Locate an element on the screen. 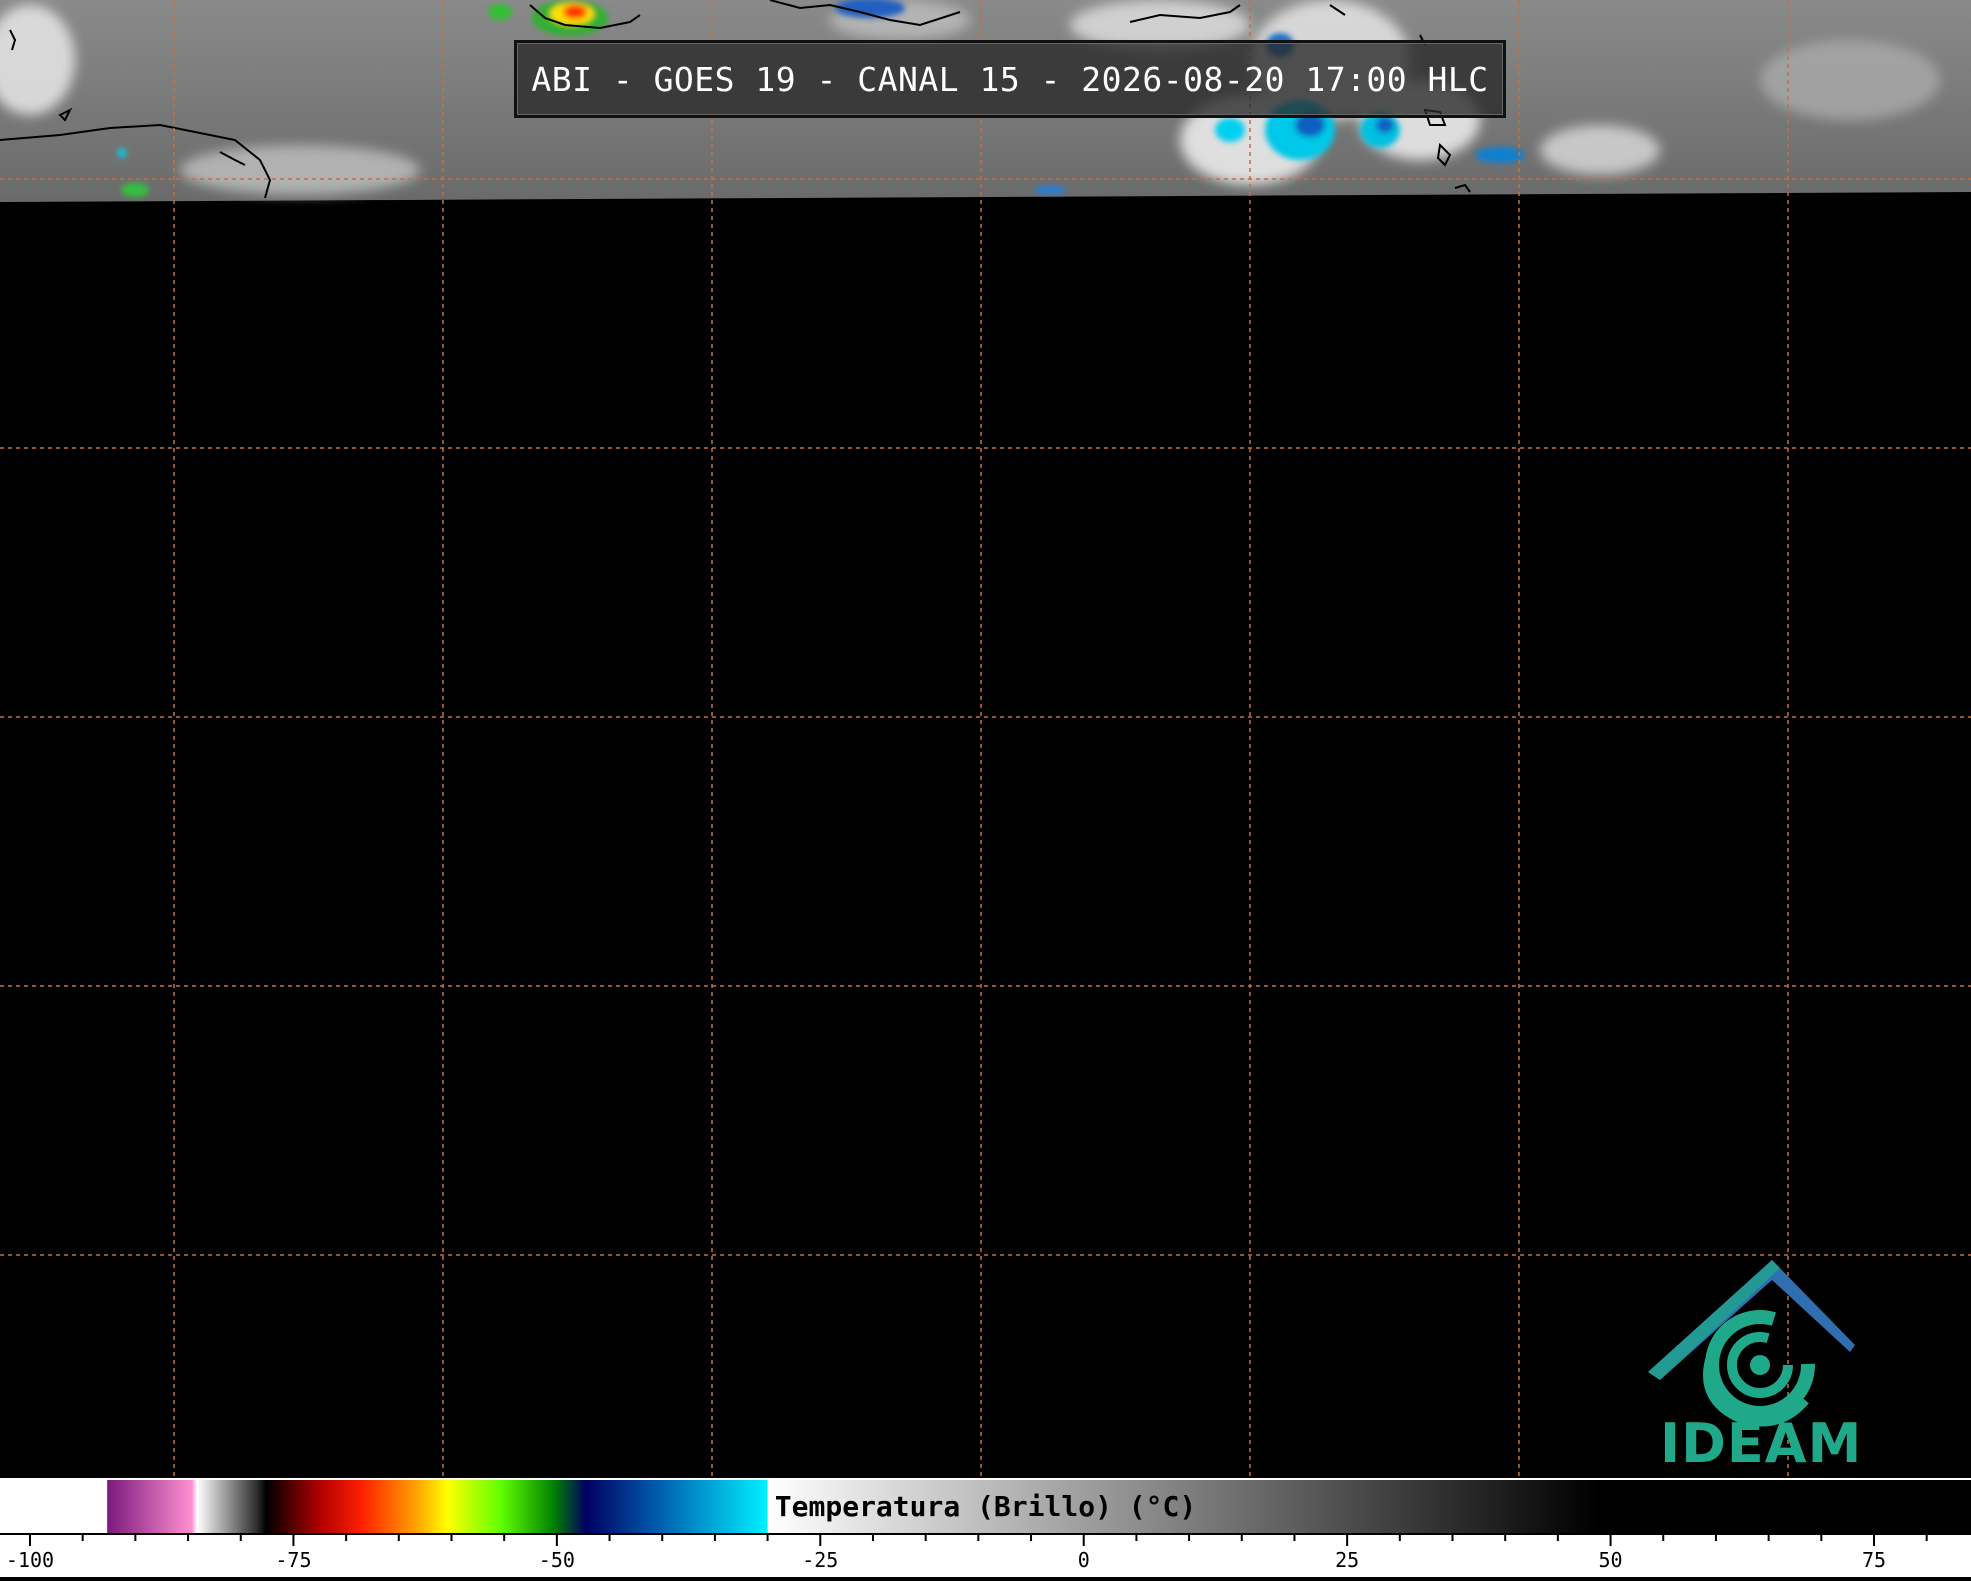 This screenshot has width=1971, height=1581. colorbar-tick-label: -25 is located at coordinates (820, 1560).